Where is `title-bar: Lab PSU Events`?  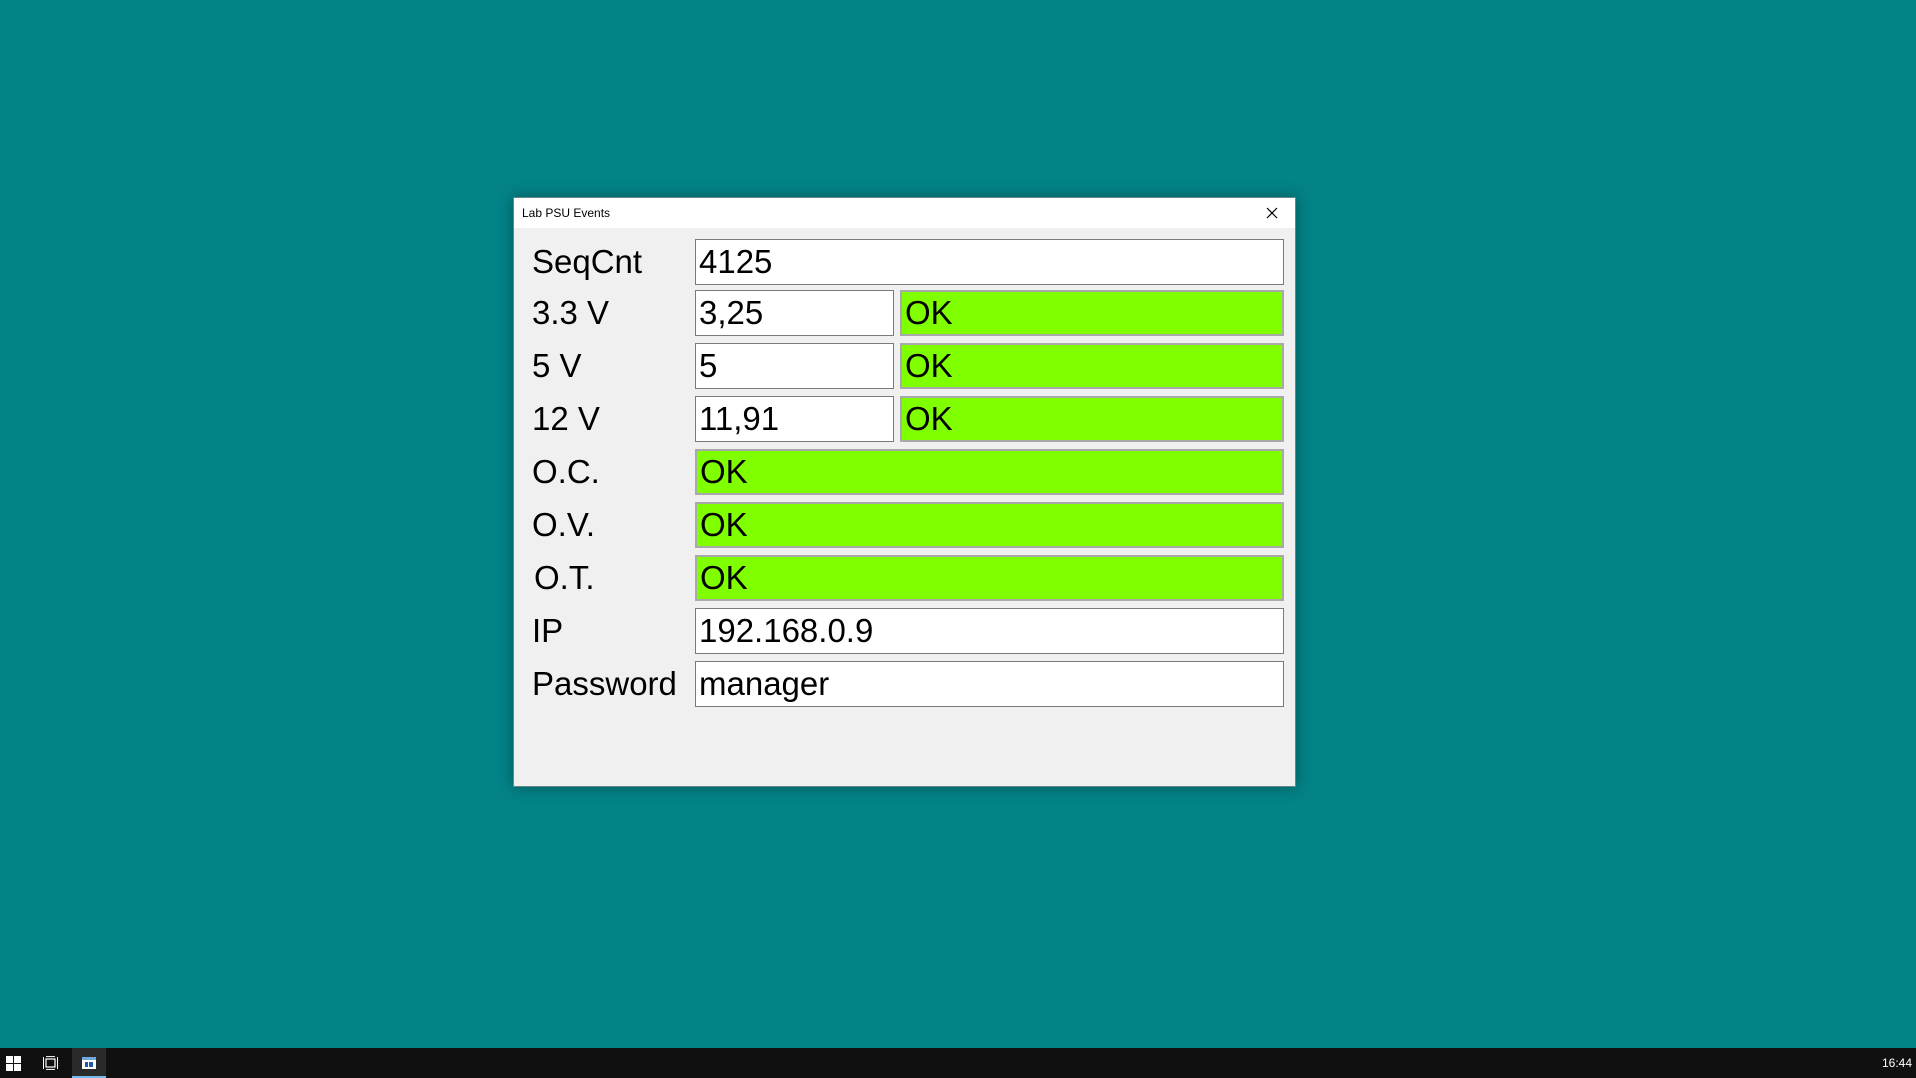 title-bar: Lab PSU Events is located at coordinates (904, 213).